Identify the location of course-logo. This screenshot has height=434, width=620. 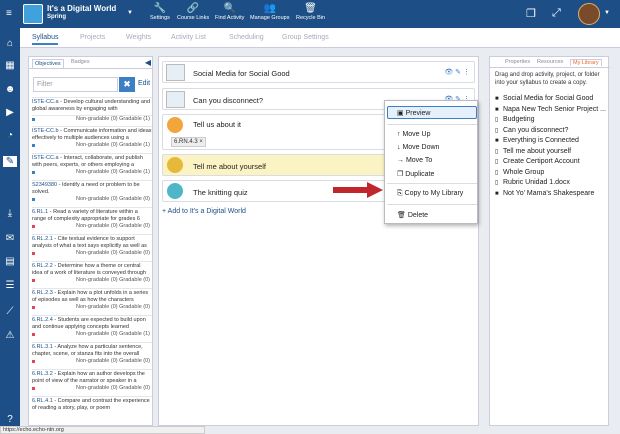
(33, 14).